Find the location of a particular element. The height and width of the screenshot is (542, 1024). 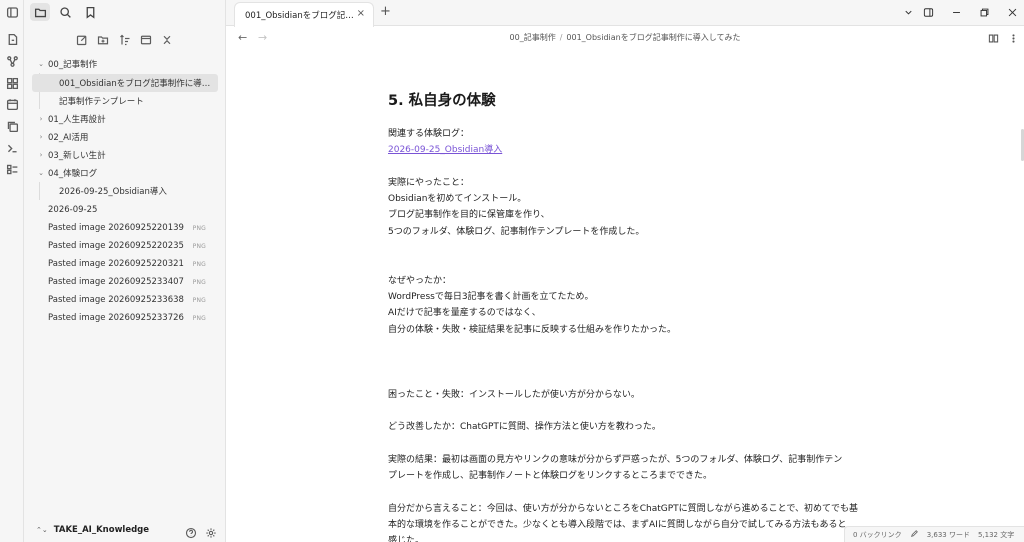

why-label: なぜやったか： is located at coordinates (420, 280).